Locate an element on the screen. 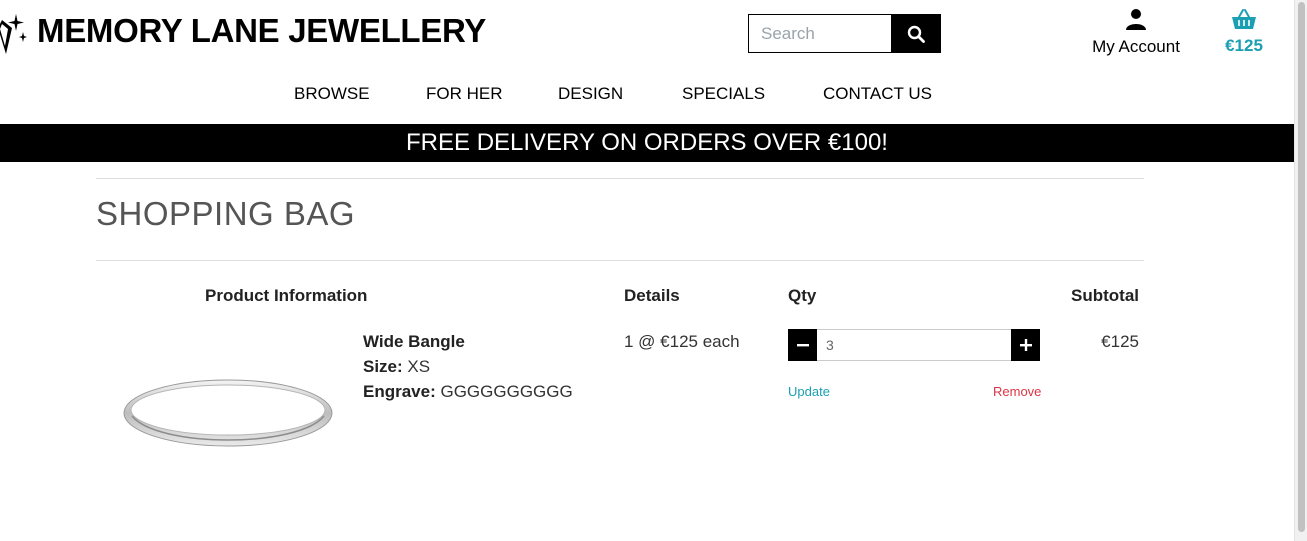 This screenshot has width=1307, height=541. column-header-subtotal: Subtotal is located at coordinates (1105, 295).